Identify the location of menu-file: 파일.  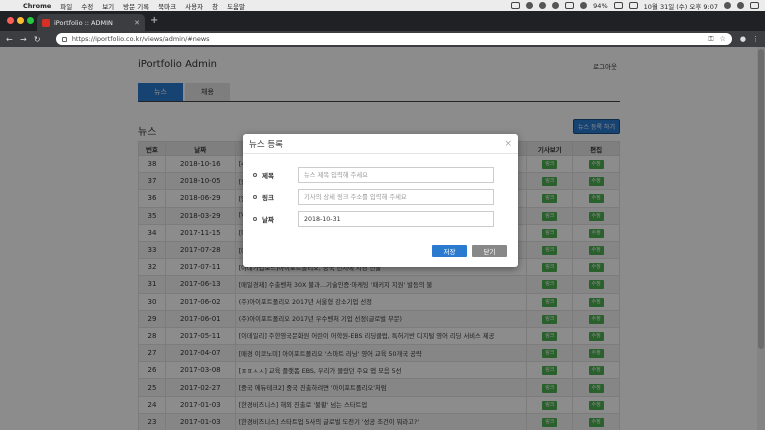
(66, 6).